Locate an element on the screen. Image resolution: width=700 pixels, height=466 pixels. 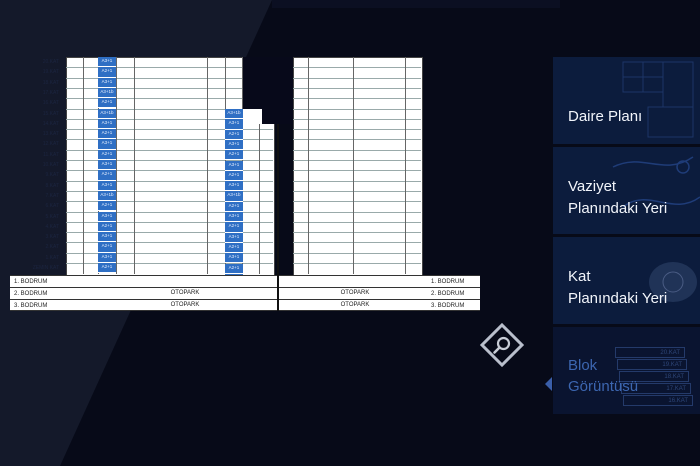
basement-2-row: 2. BODRUM OTOPARK OTOPARK 2. BODRUM is located at coordinates (245, 293).